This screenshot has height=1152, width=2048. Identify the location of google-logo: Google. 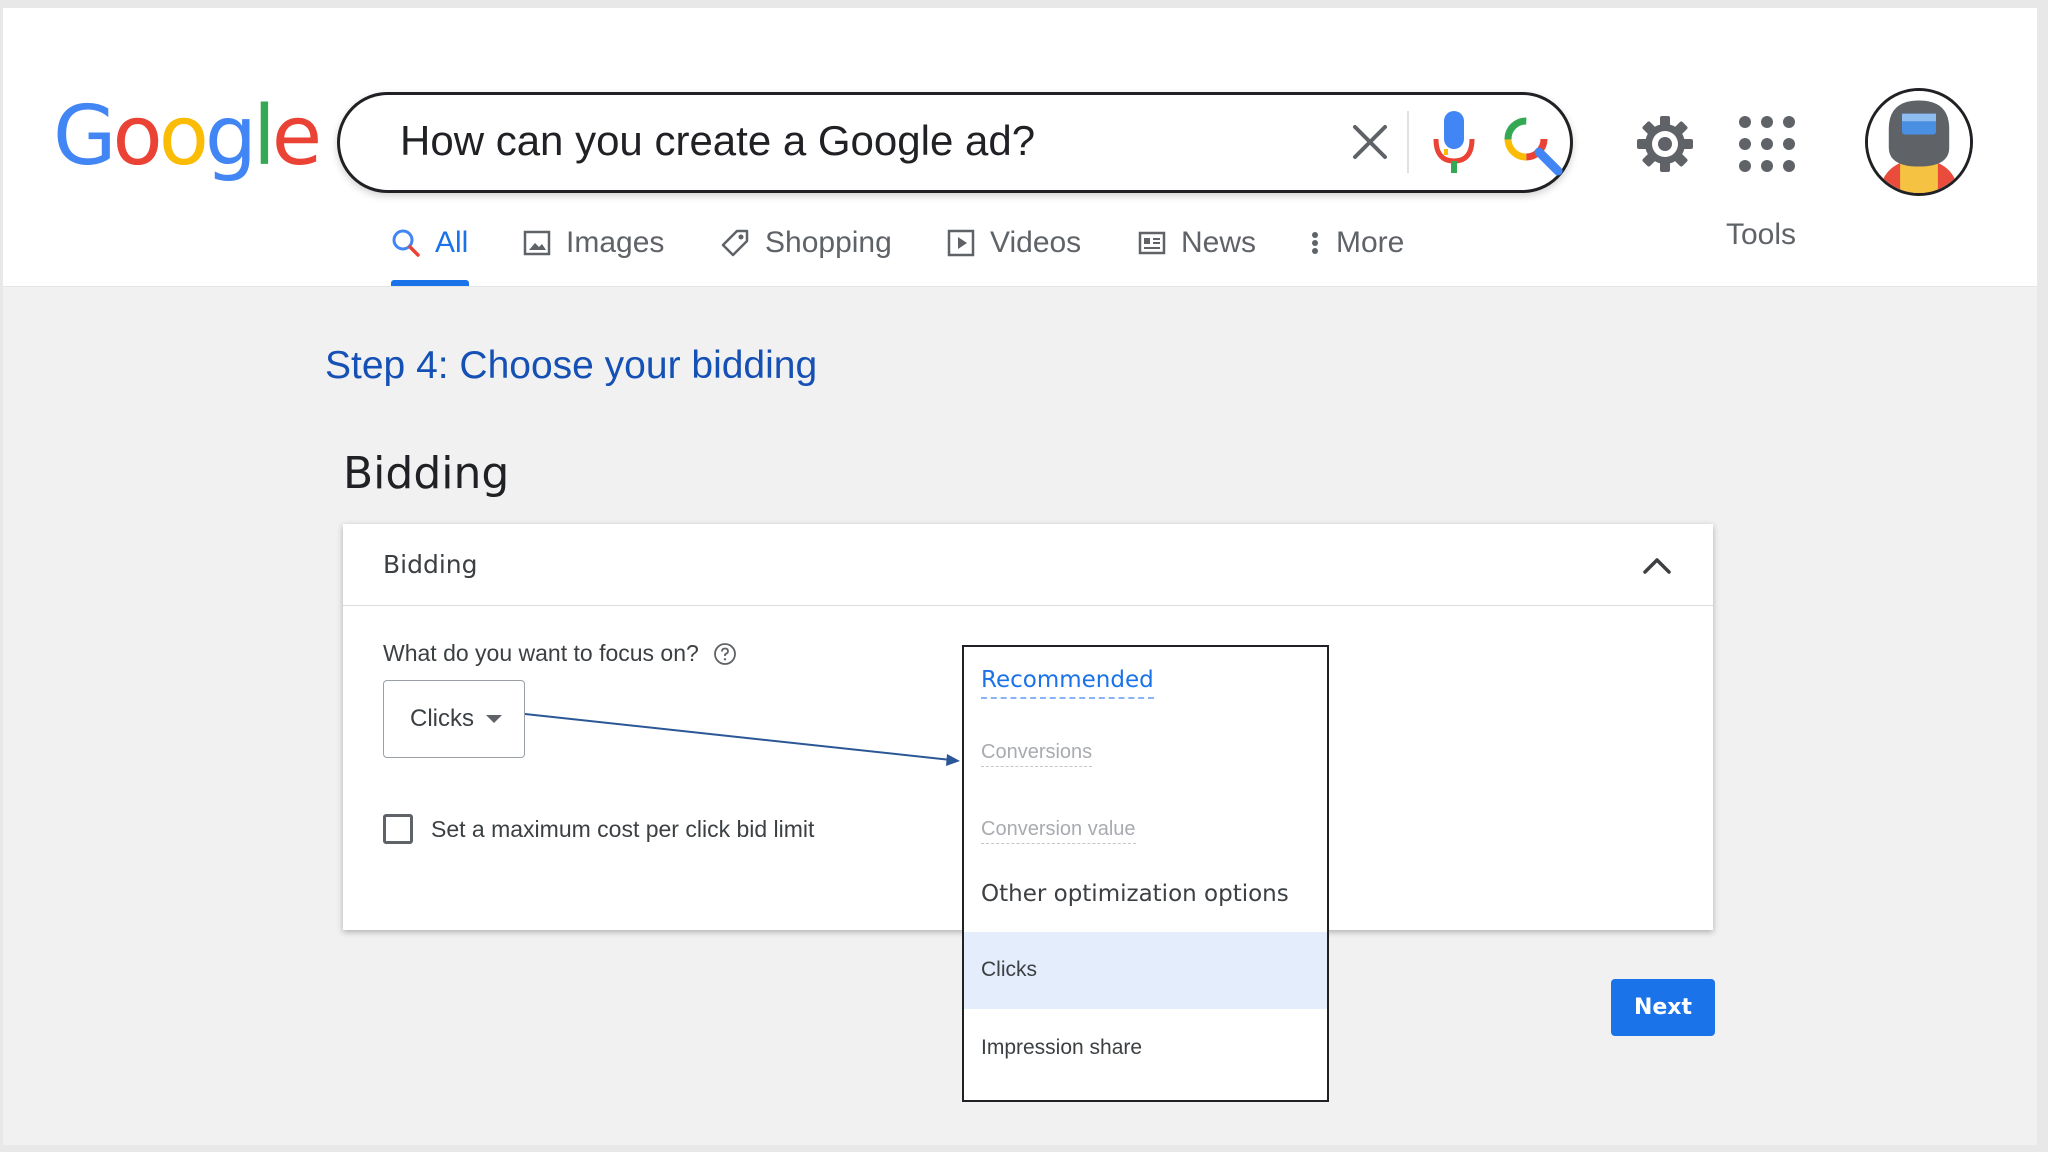
(187, 136).